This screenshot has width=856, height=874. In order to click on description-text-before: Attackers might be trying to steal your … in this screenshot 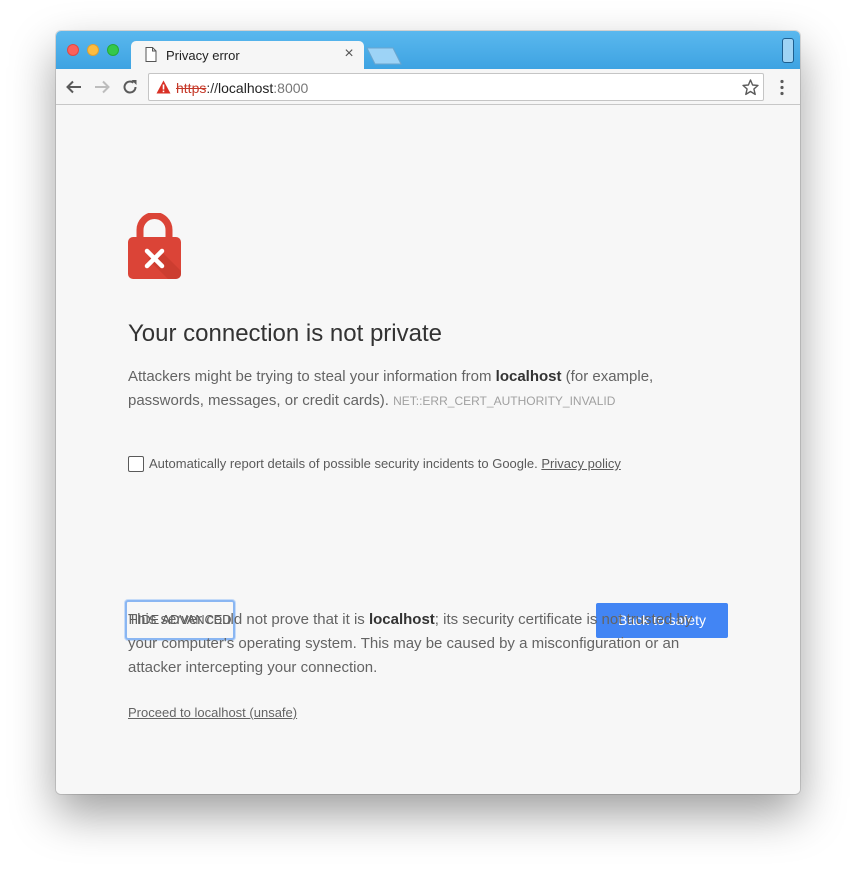, I will do `click(312, 376)`.